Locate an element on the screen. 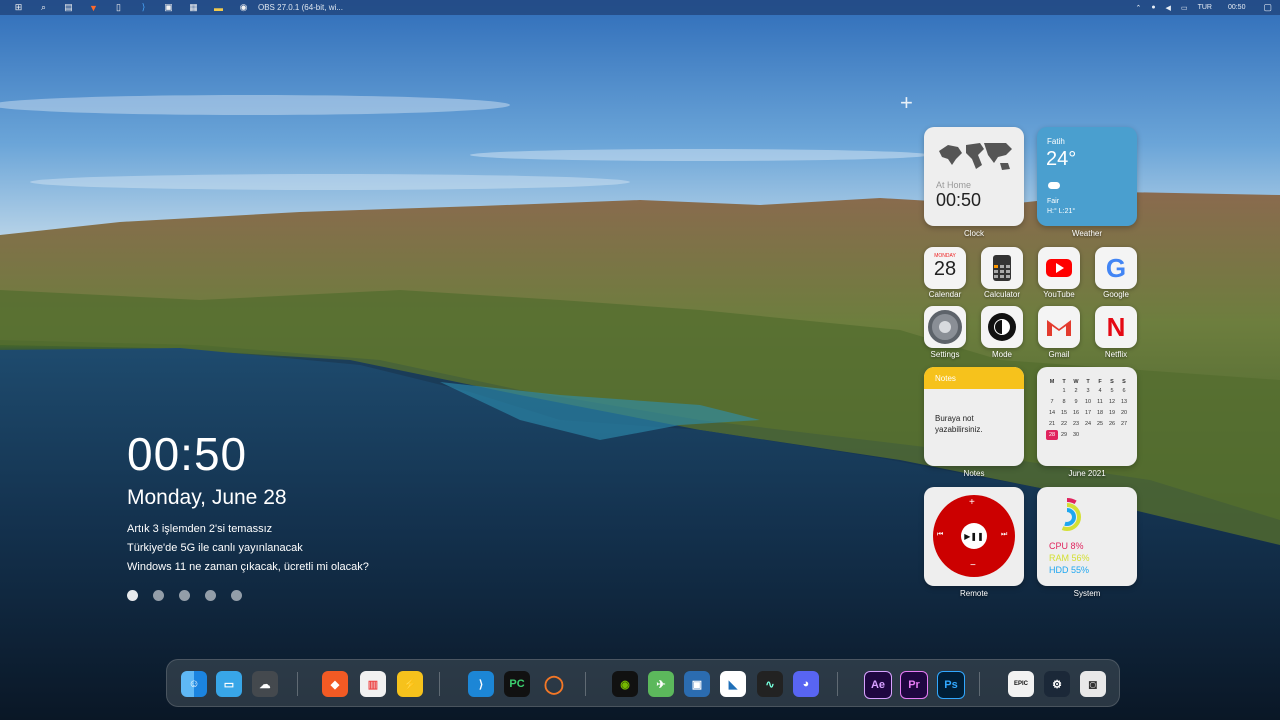 The width and height of the screenshot is (1280, 720). calendar-day-cell: 1 is located at coordinates (1064, 391).